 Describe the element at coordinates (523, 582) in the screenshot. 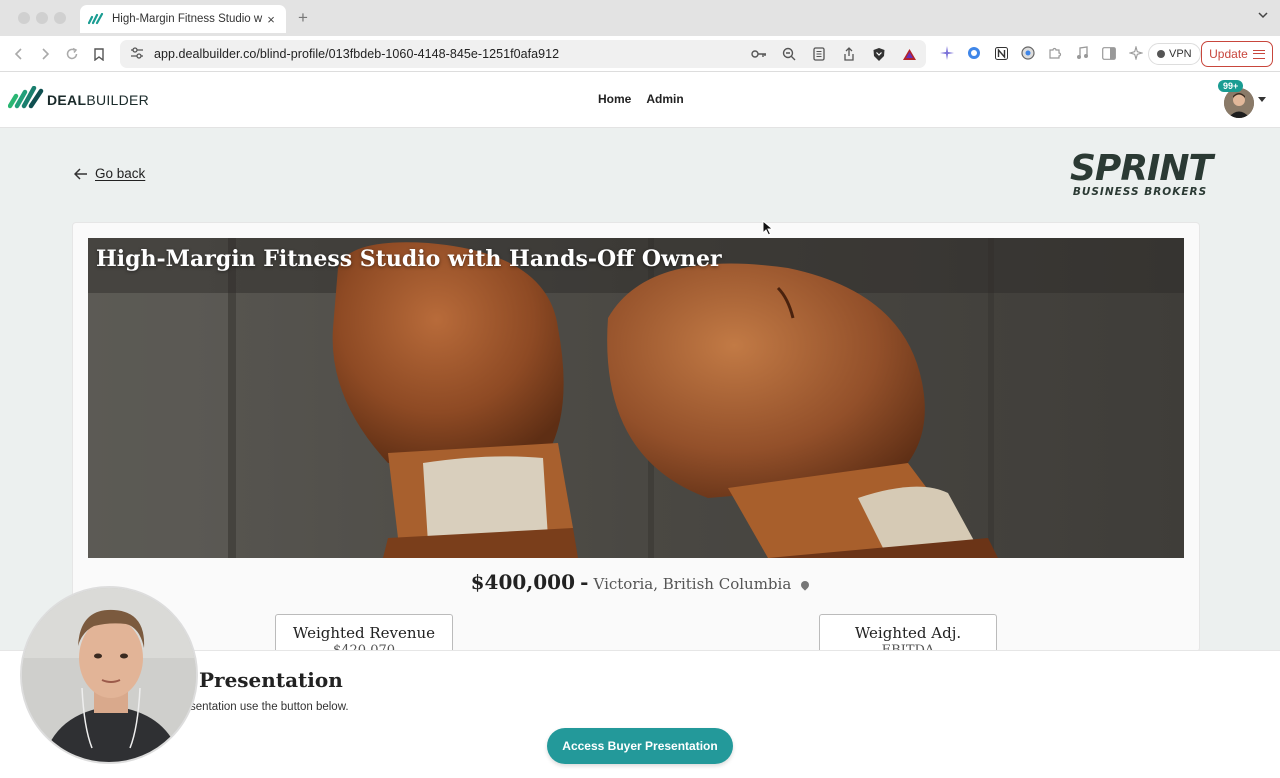

I see `listing-price: $400,000` at that location.